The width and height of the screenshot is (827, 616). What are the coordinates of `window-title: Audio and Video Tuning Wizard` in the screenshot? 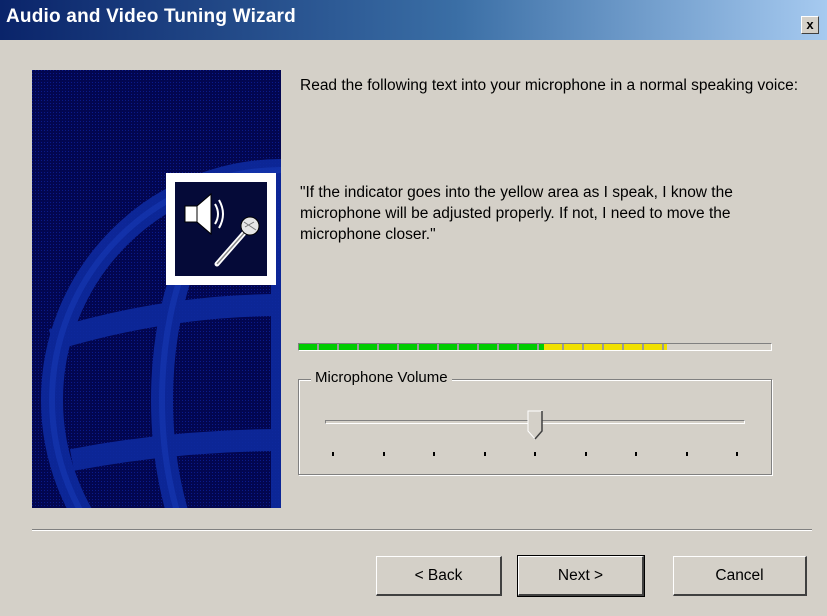 It's located at (151, 16).